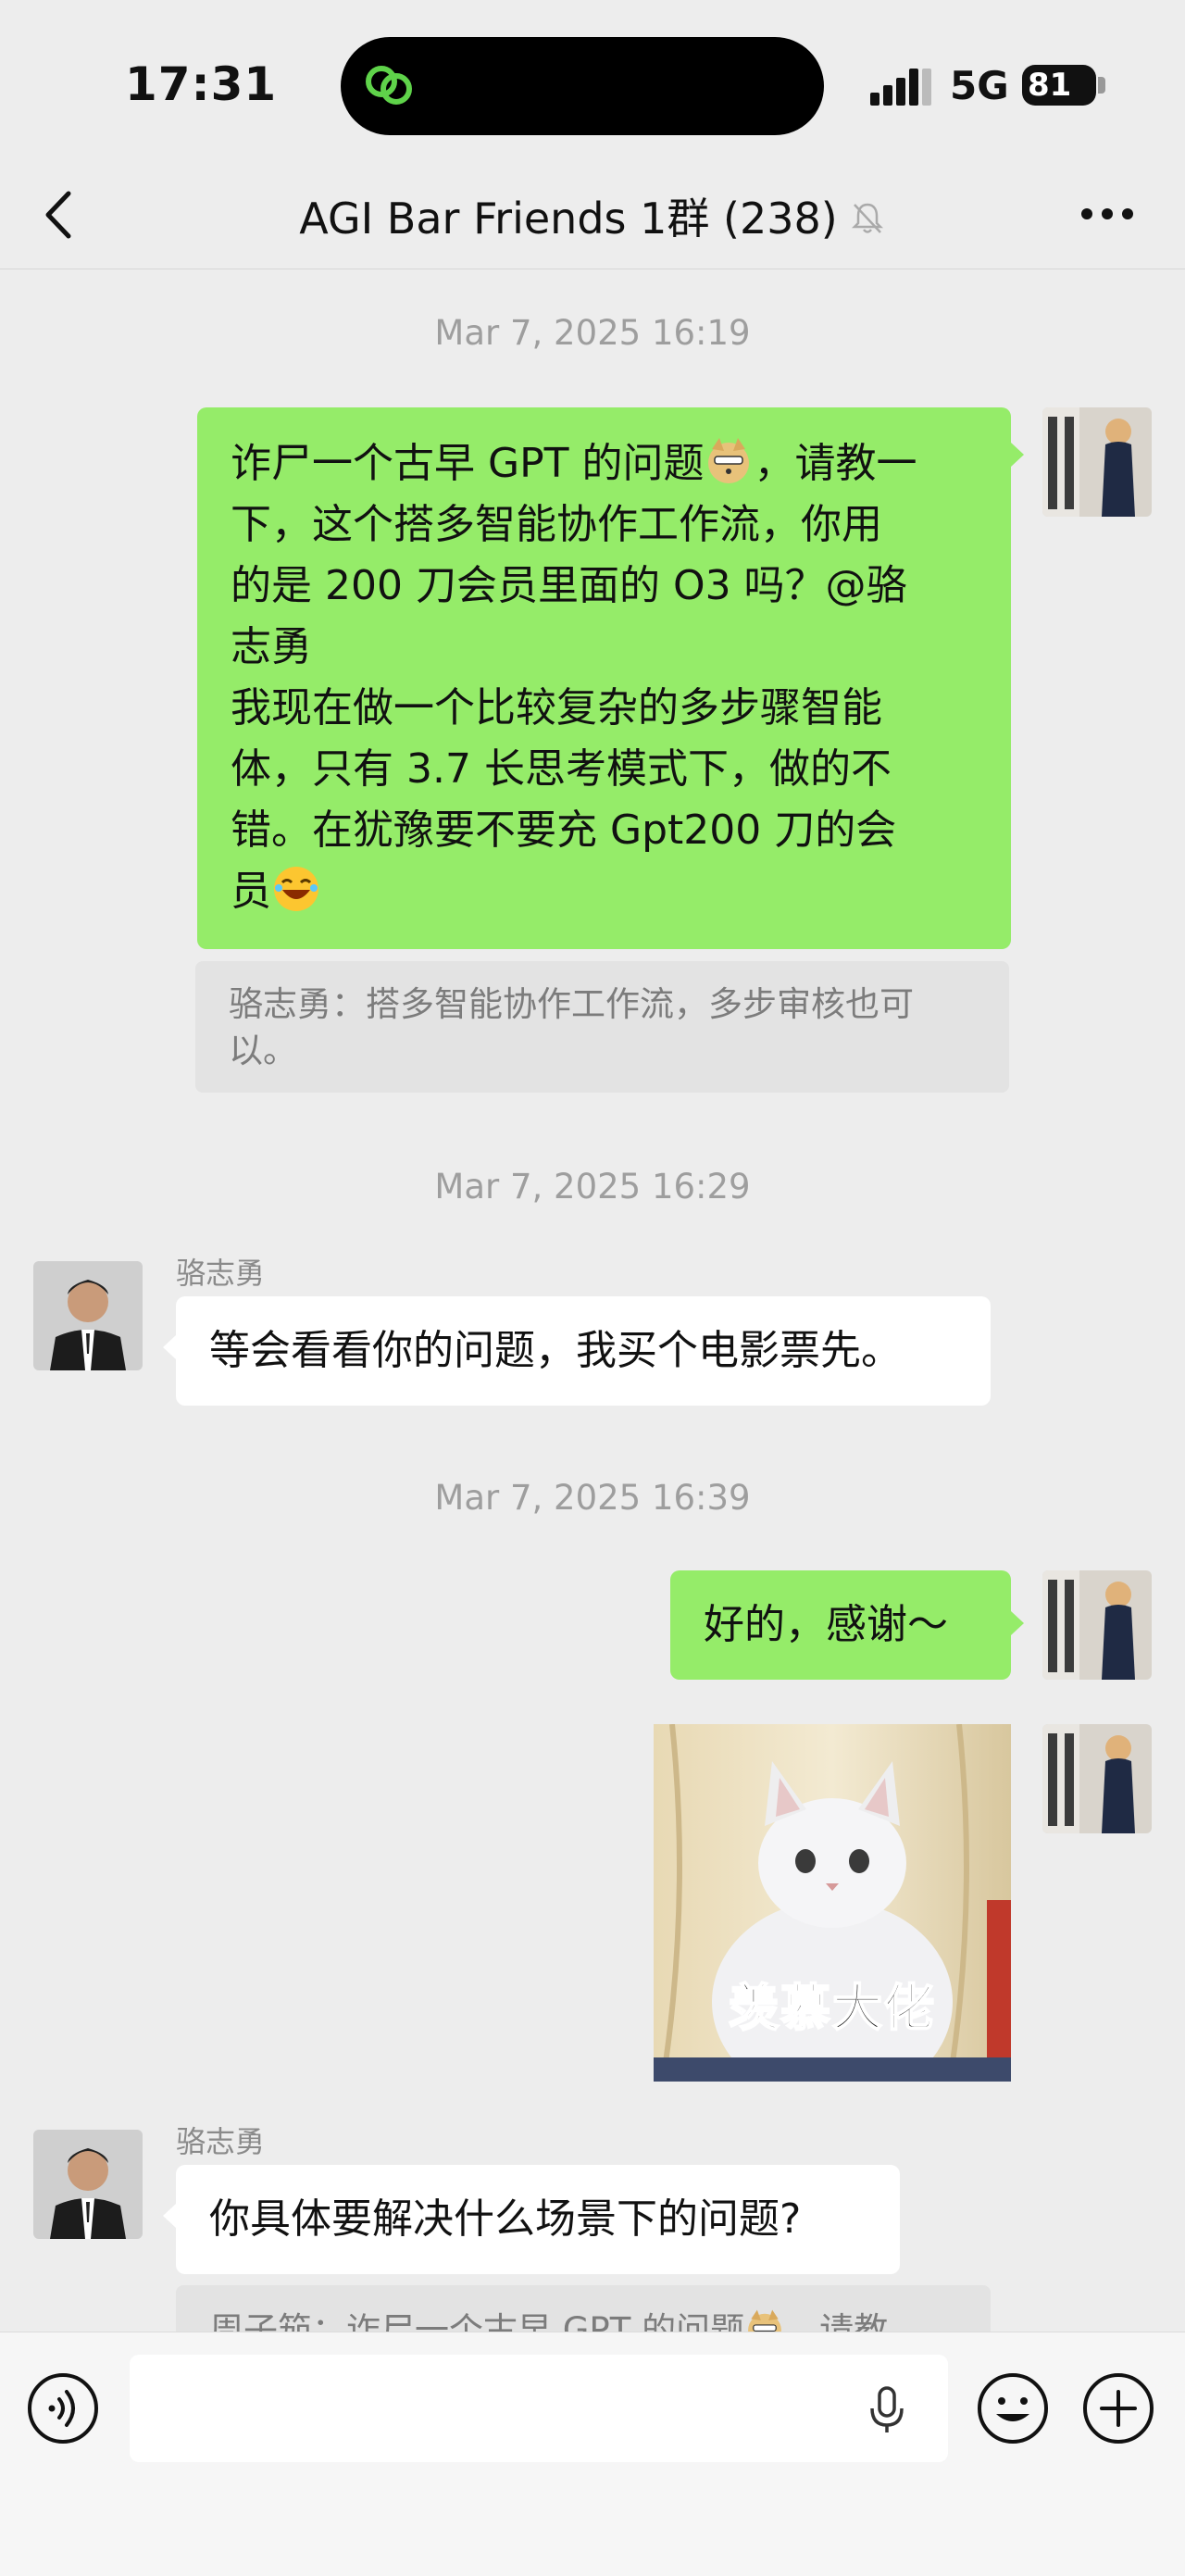  Describe the element at coordinates (602, 1027) in the screenshot. I see `quoted-message: 骆志勇：搭多智能协作工作流，多步审核也可 以。` at that location.